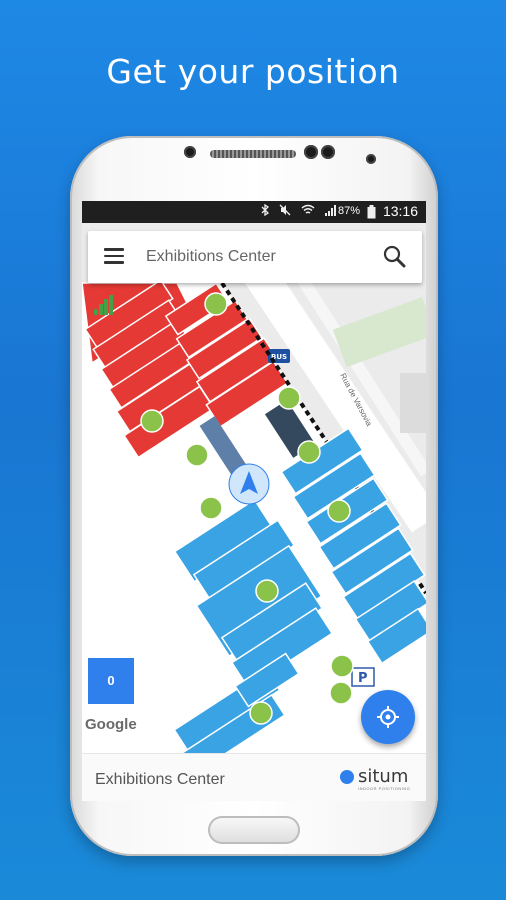 The width and height of the screenshot is (506, 900). What do you see at coordinates (254, 212) in the screenshot?
I see `status-bar: 87% 13:16` at bounding box center [254, 212].